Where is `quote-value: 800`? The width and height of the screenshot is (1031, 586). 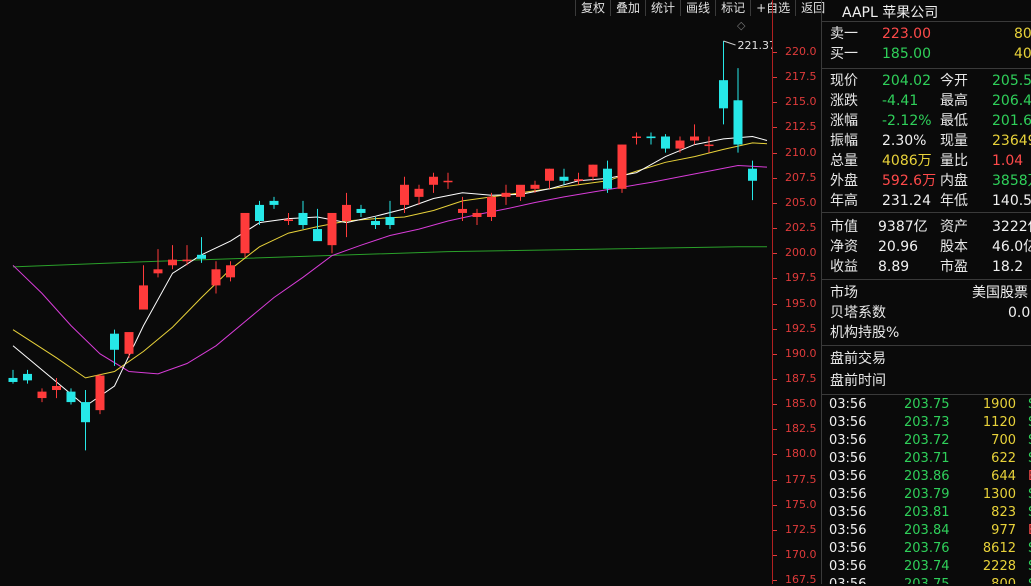
quote-value: 800 is located at coordinates (1022, 34).